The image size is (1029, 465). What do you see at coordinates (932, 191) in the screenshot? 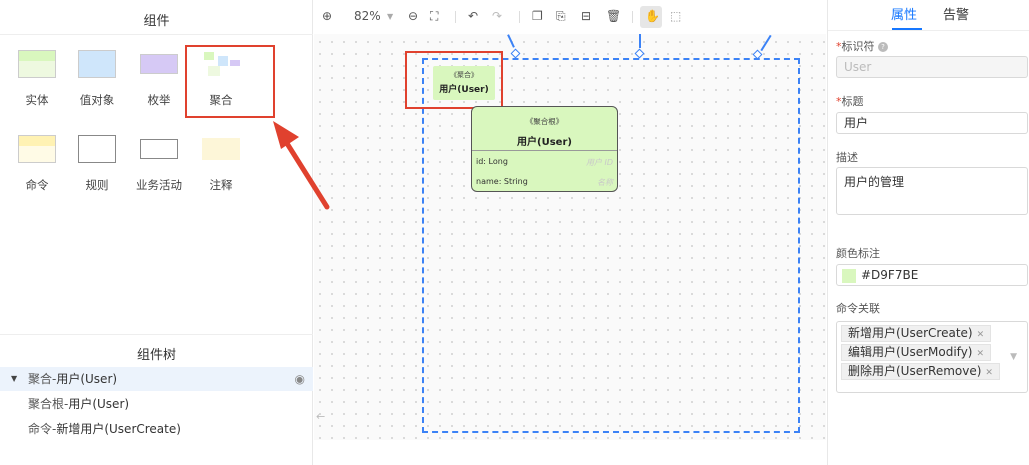
I see `description-textarea: 用户的管理` at bounding box center [932, 191].